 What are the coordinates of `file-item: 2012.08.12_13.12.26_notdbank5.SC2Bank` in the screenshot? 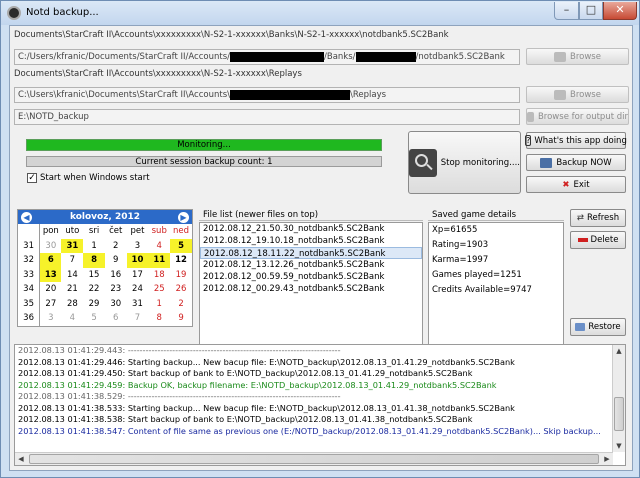 It's located at (311, 265).